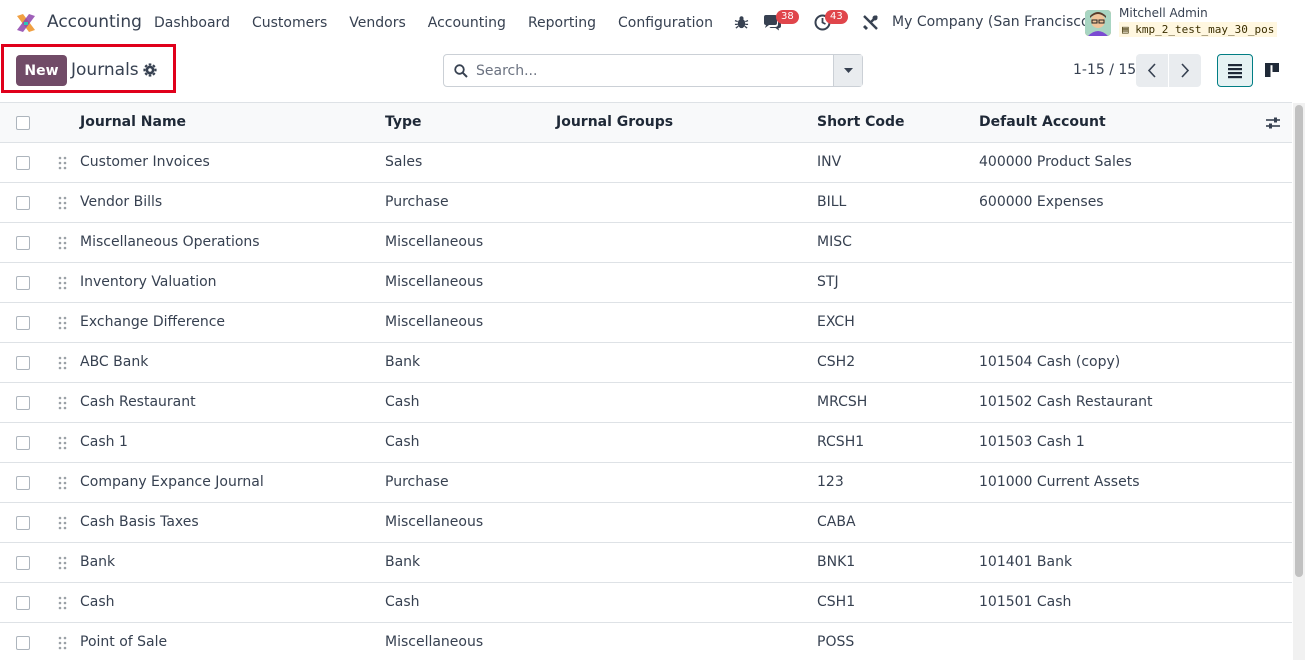 The height and width of the screenshot is (660, 1306). What do you see at coordinates (139, 522) in the screenshot?
I see `cell-journal-name: Cash Basis Taxes` at bounding box center [139, 522].